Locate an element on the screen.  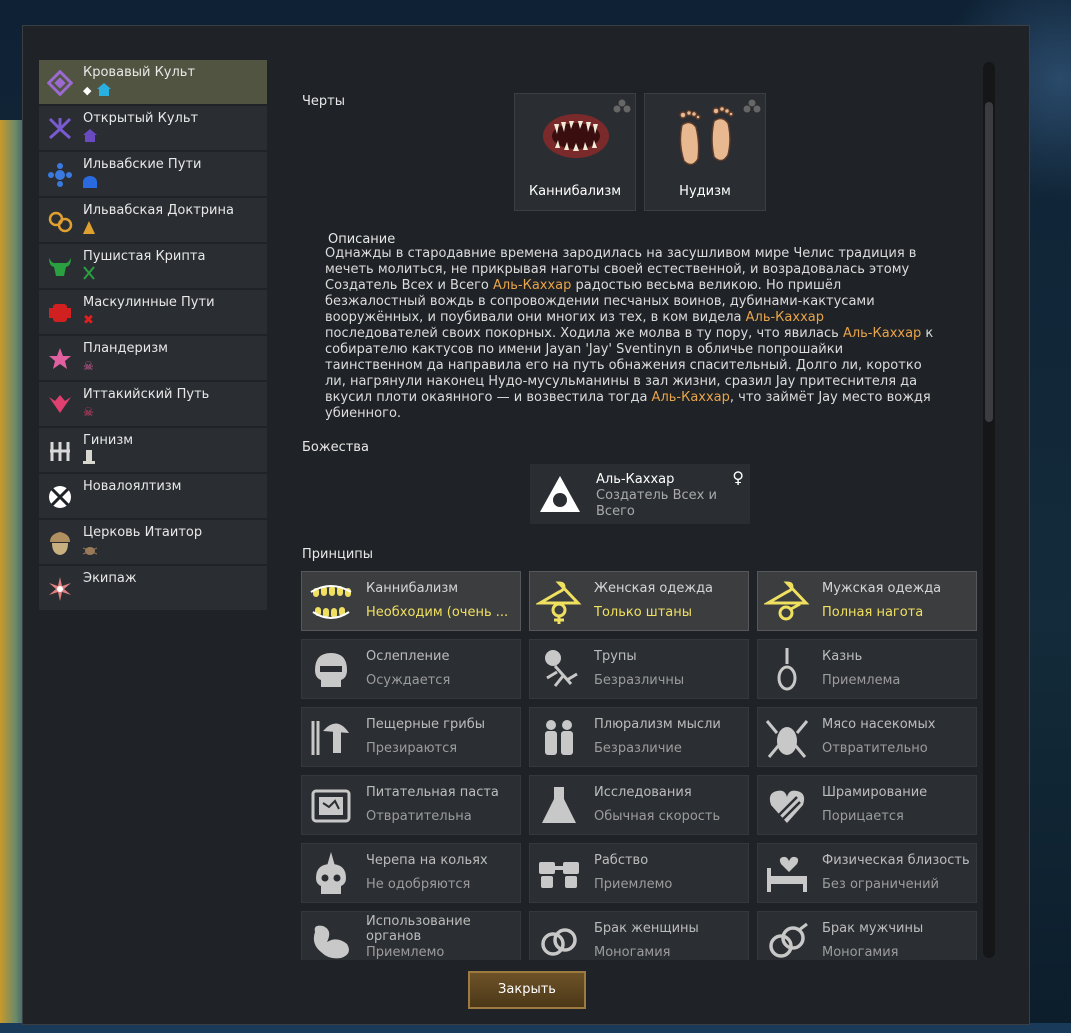
scrollbar-thumb is located at coordinates (989, 262).